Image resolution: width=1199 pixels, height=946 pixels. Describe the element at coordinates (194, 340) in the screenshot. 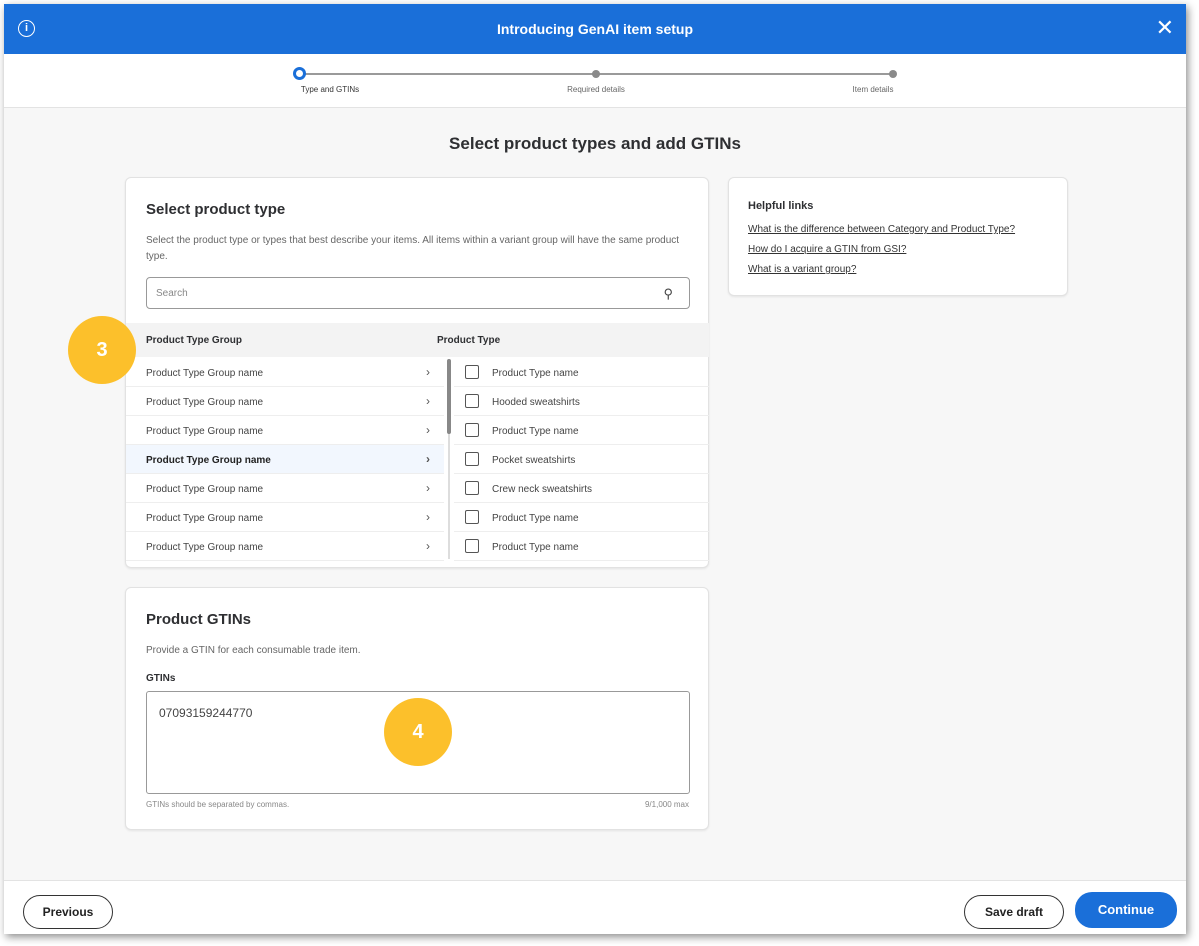

I see `col-product-type-group: Product Type Group` at that location.